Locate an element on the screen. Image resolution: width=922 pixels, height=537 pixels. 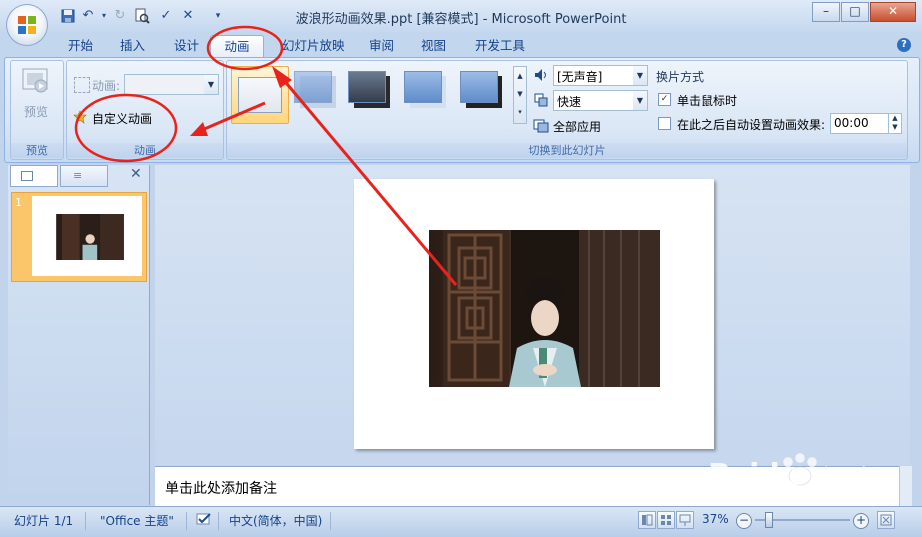
preview-button: 预览 is located at coordinates (36, 111).